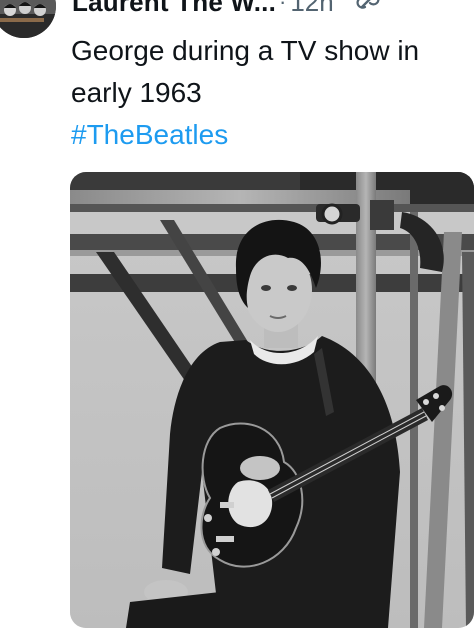 Image resolution: width=474 pixels, height=628 pixels. Describe the element at coordinates (245, 71) in the screenshot. I see `tweet-text: George during a TV show in early 1963` at that location.